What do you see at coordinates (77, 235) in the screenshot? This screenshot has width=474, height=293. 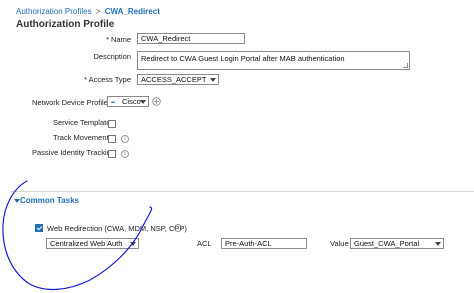 I see `annotation-circle` at bounding box center [77, 235].